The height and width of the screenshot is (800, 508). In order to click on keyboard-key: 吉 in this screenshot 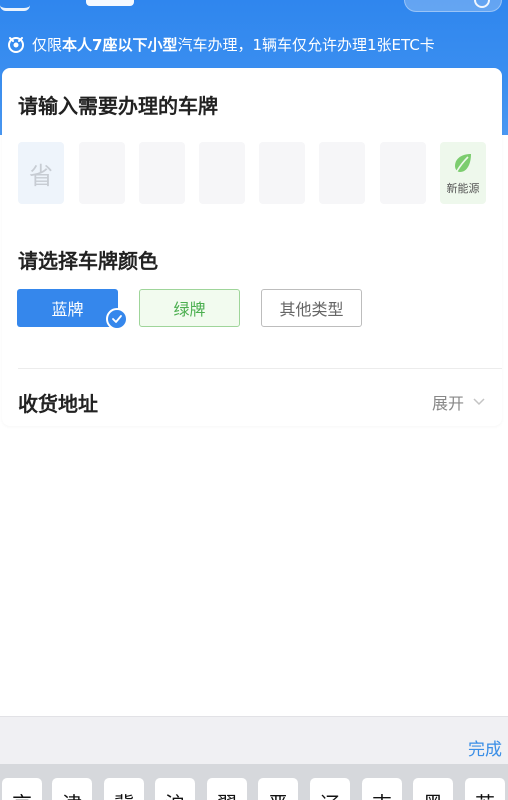, I will do `click(382, 789)`.